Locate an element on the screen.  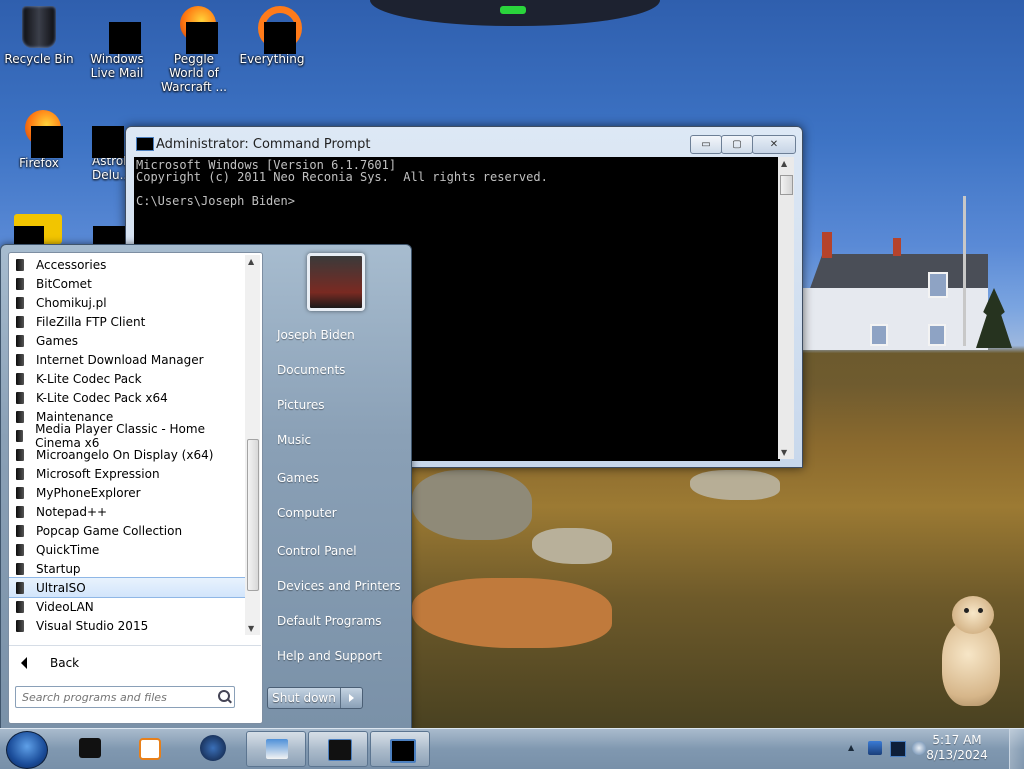
program-label: Notepad++ is located at coordinates (72, 511).